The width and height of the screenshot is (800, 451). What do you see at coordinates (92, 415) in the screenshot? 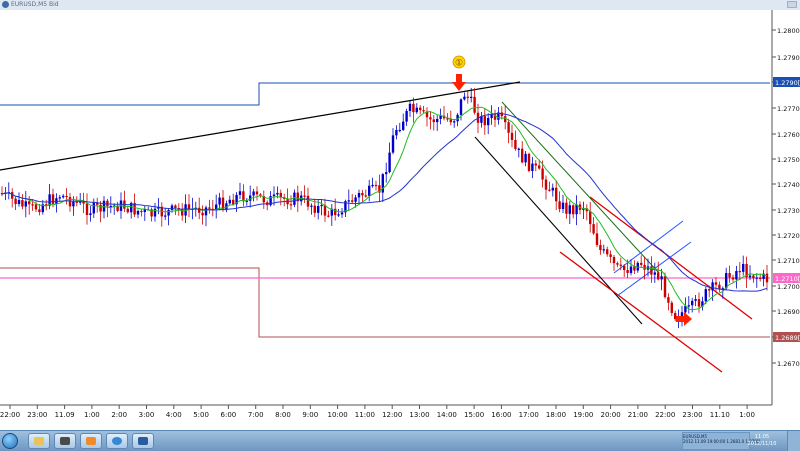
I see `time-tick-label: 1:00` at bounding box center [92, 415].